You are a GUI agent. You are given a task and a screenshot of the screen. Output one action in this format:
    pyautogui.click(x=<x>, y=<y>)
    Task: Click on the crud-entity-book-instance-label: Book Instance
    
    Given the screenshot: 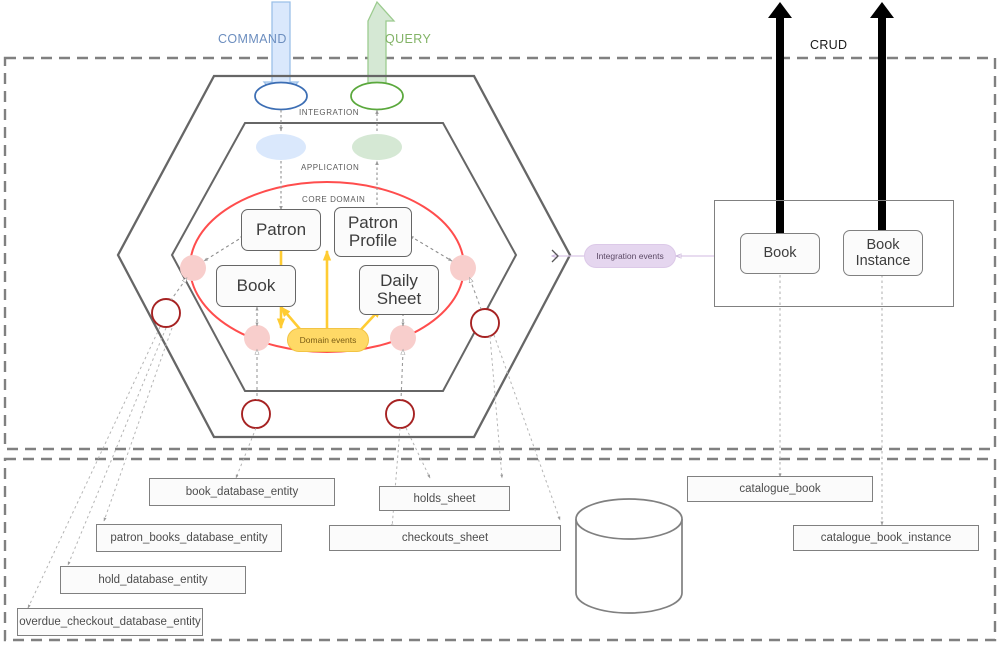 What is the action you would take?
    pyautogui.click(x=883, y=253)
    